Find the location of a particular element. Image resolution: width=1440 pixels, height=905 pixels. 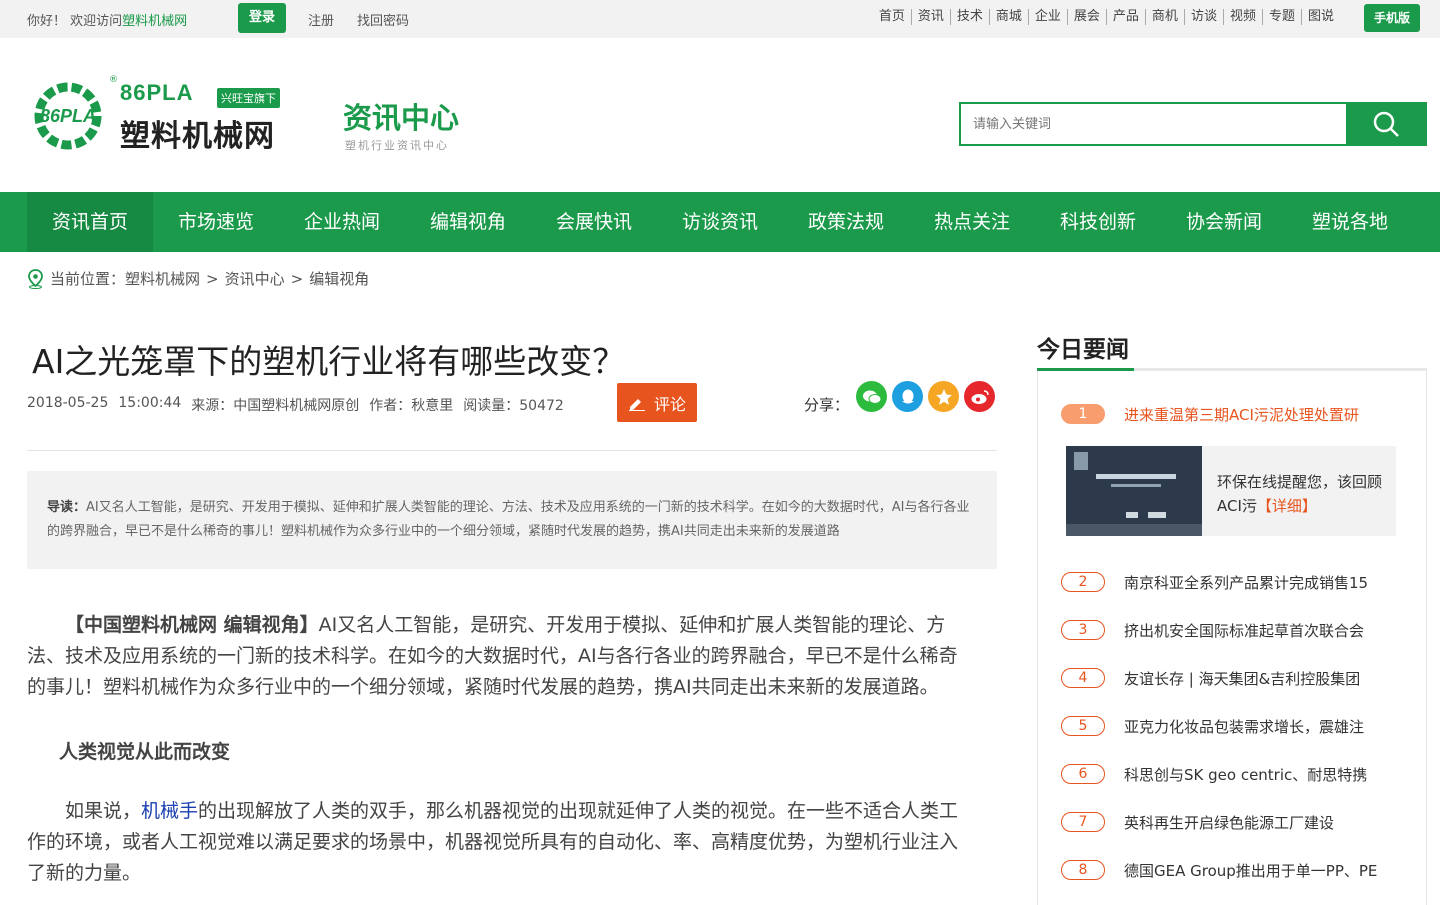

p2-start: 如果说， is located at coordinates (103, 811).